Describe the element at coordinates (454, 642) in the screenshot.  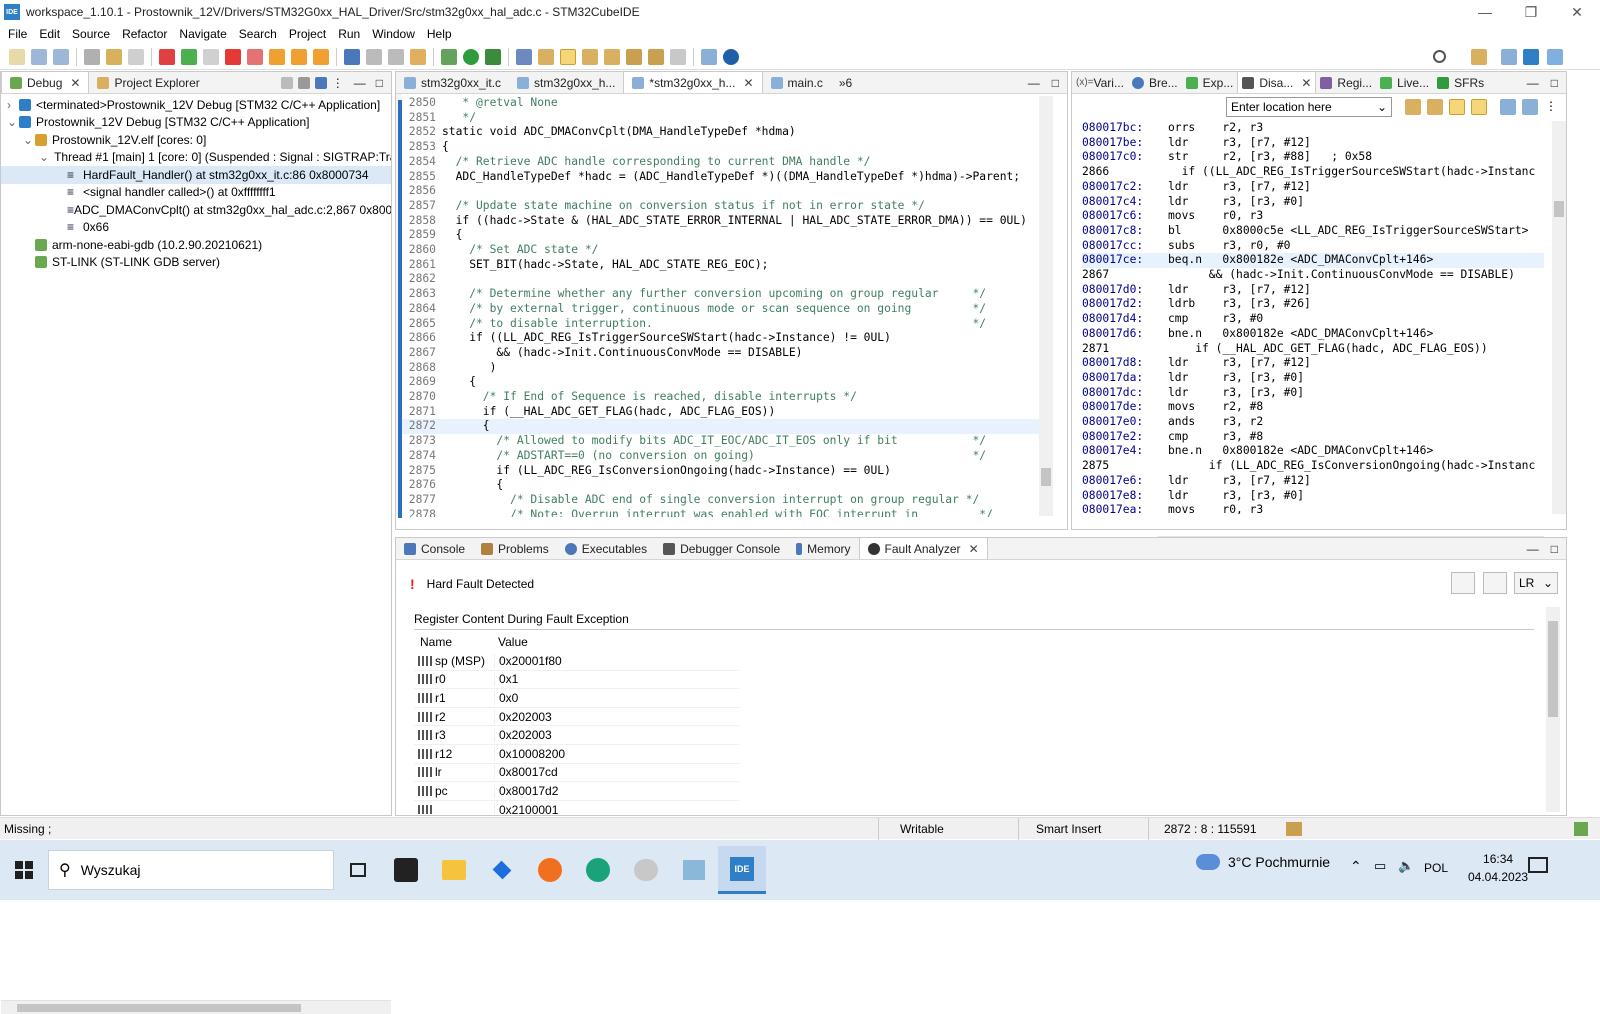
I see `column-name: Name` at that location.